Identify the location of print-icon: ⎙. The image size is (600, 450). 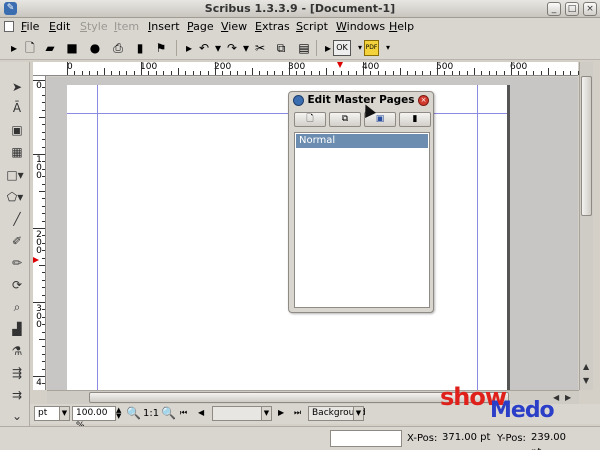
(118, 48).